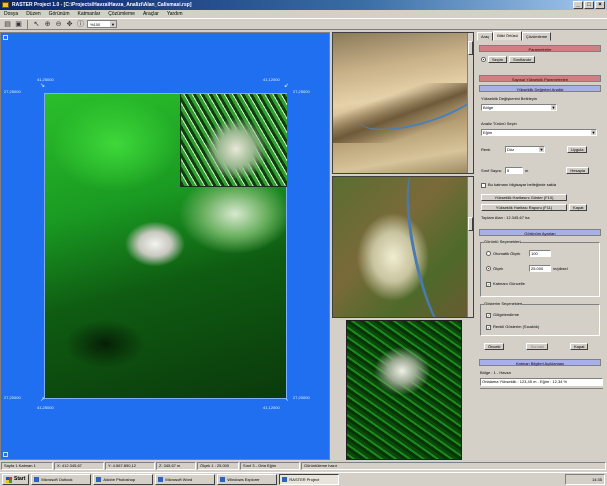 The width and height of the screenshot is (607, 486). I want to click on analysis-type-select: Eğim ▼, so click(539, 132).